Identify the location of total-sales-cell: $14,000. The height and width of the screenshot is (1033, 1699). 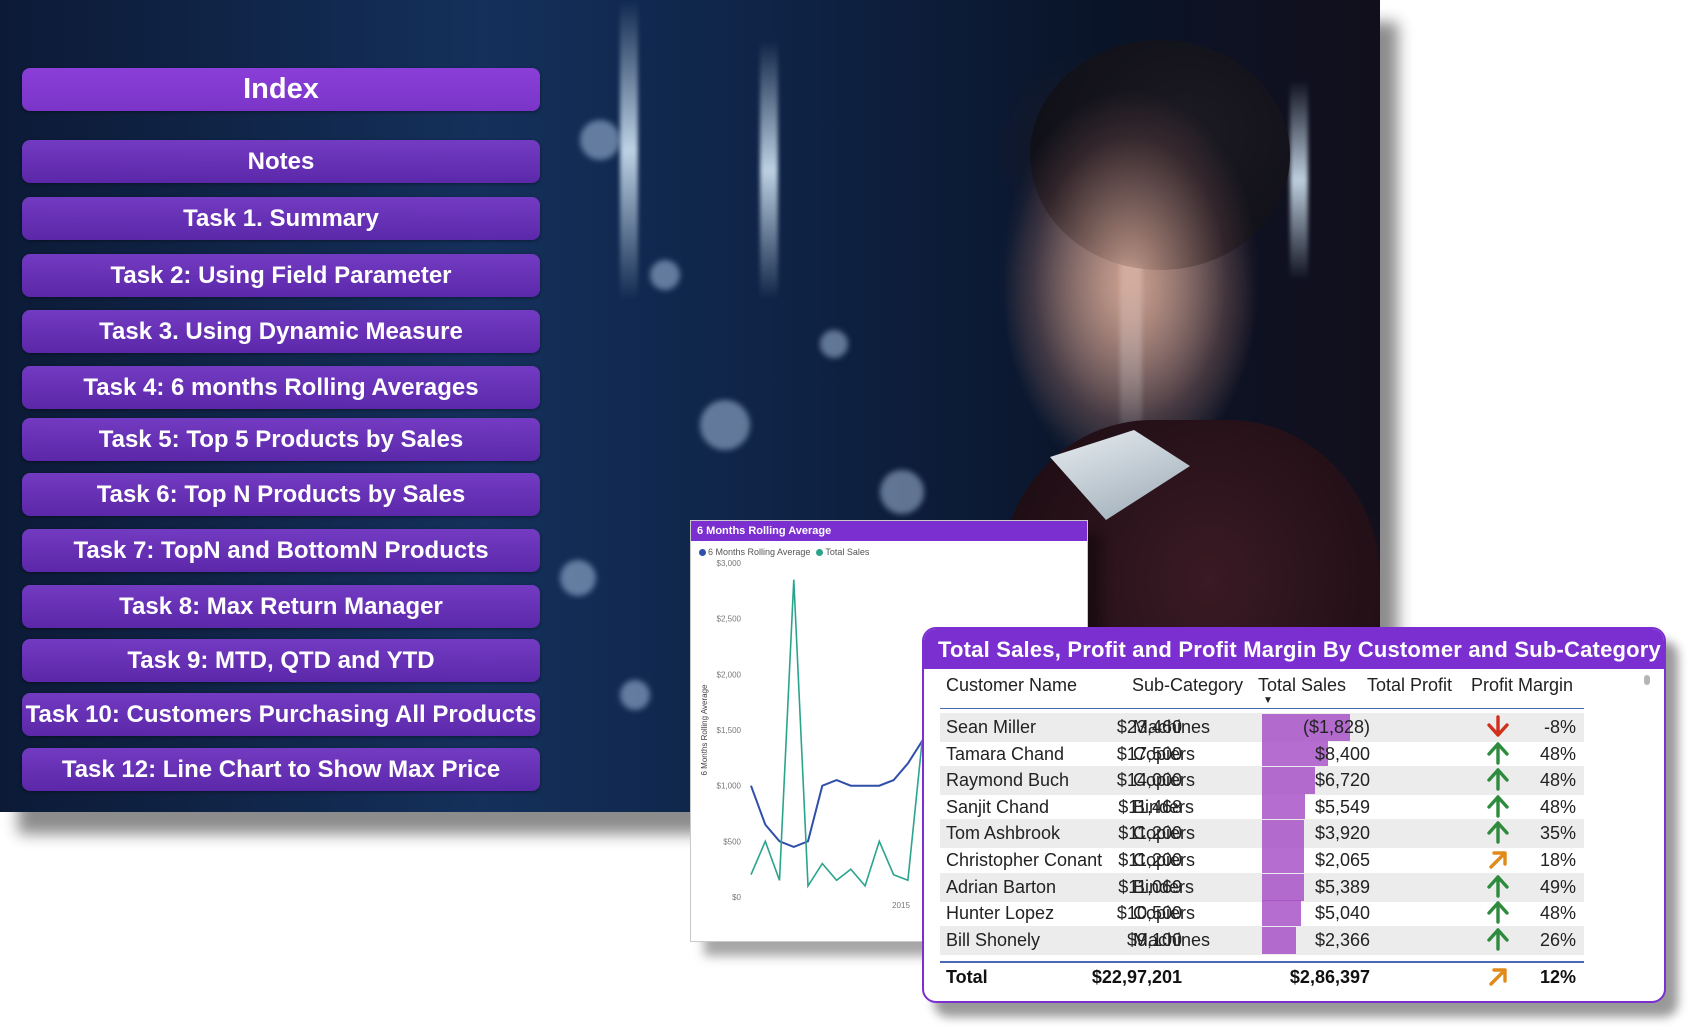
(1149, 780).